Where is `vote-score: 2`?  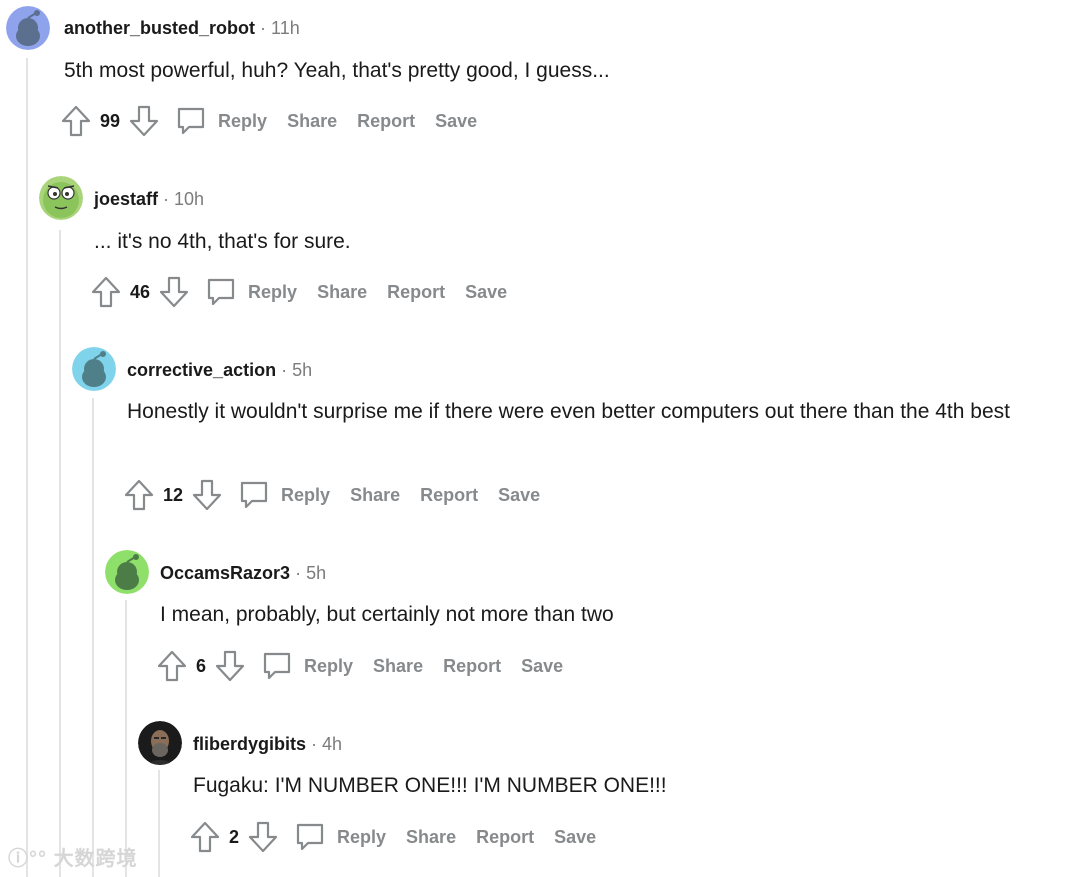 vote-score: 2 is located at coordinates (234, 836).